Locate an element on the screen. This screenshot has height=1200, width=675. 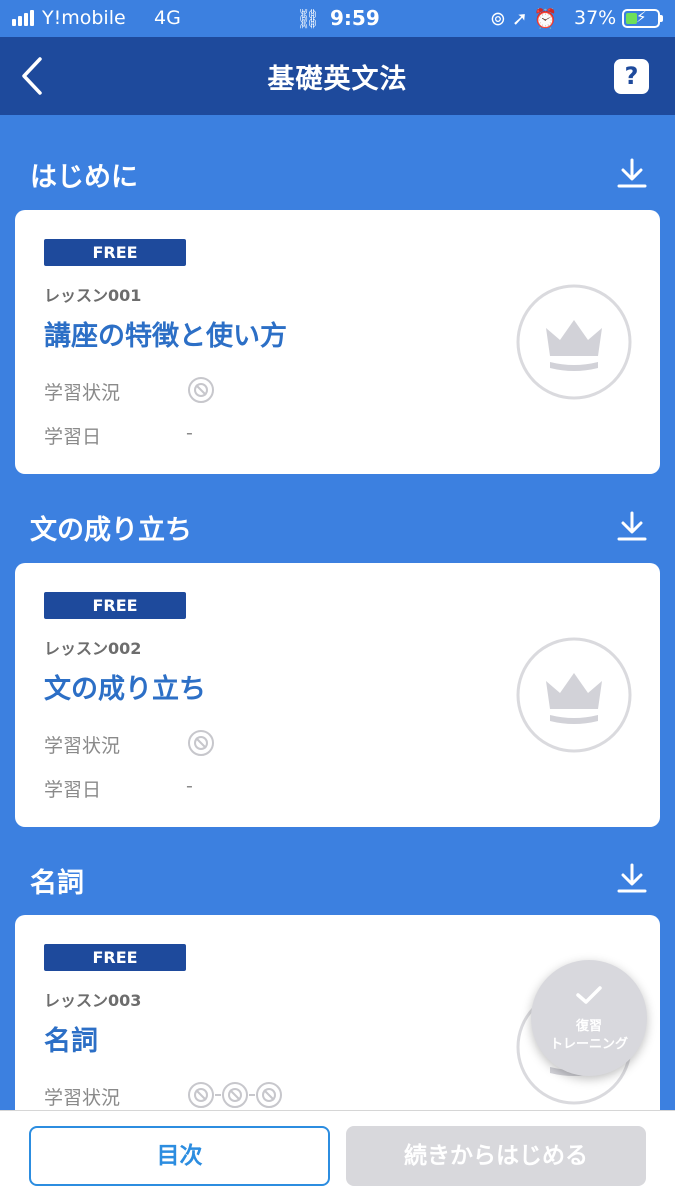
section-title: 名詞 is located at coordinates (57, 883).